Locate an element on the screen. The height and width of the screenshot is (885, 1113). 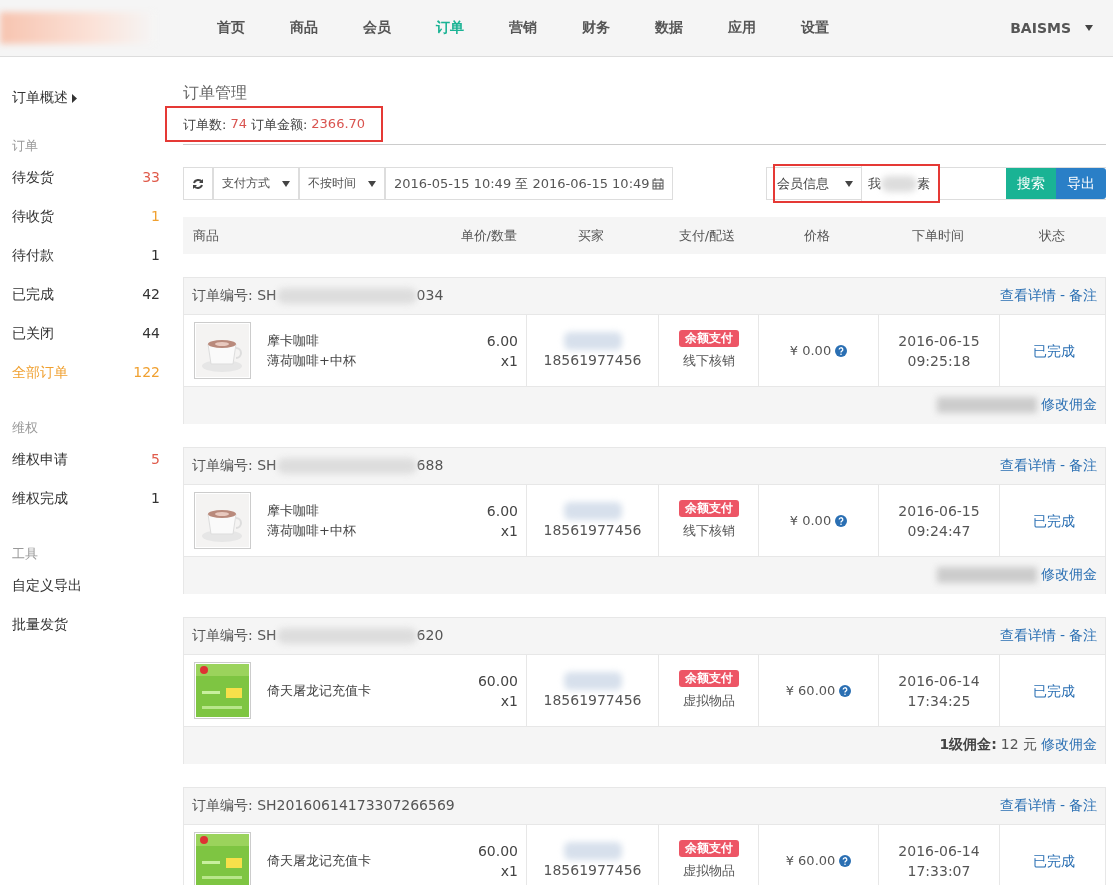
column-header: 商品 is located at coordinates (206, 235).